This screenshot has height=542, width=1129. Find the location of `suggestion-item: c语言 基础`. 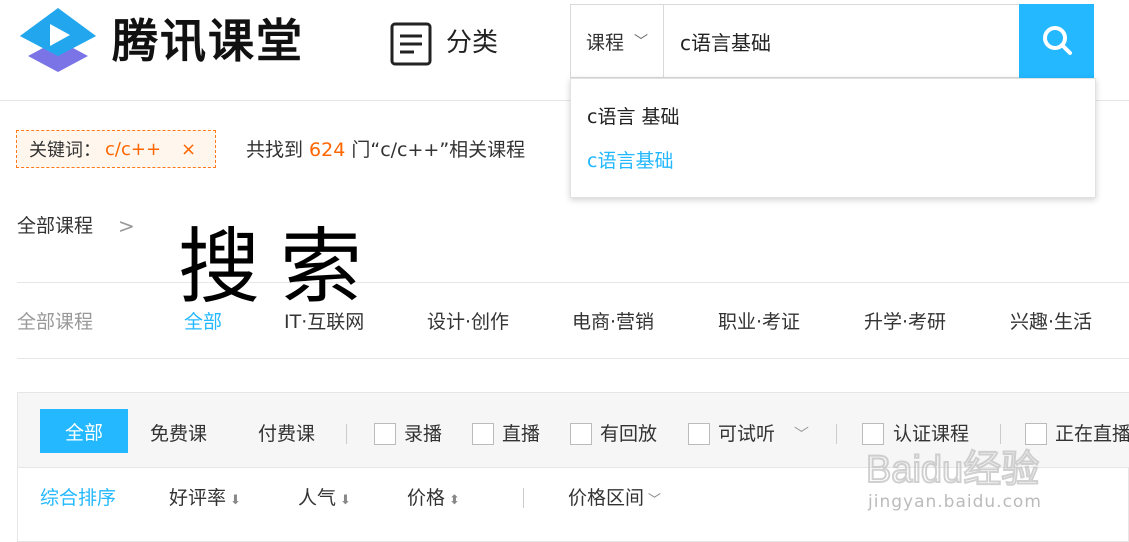

suggestion-item: c语言 基础 is located at coordinates (633, 117).